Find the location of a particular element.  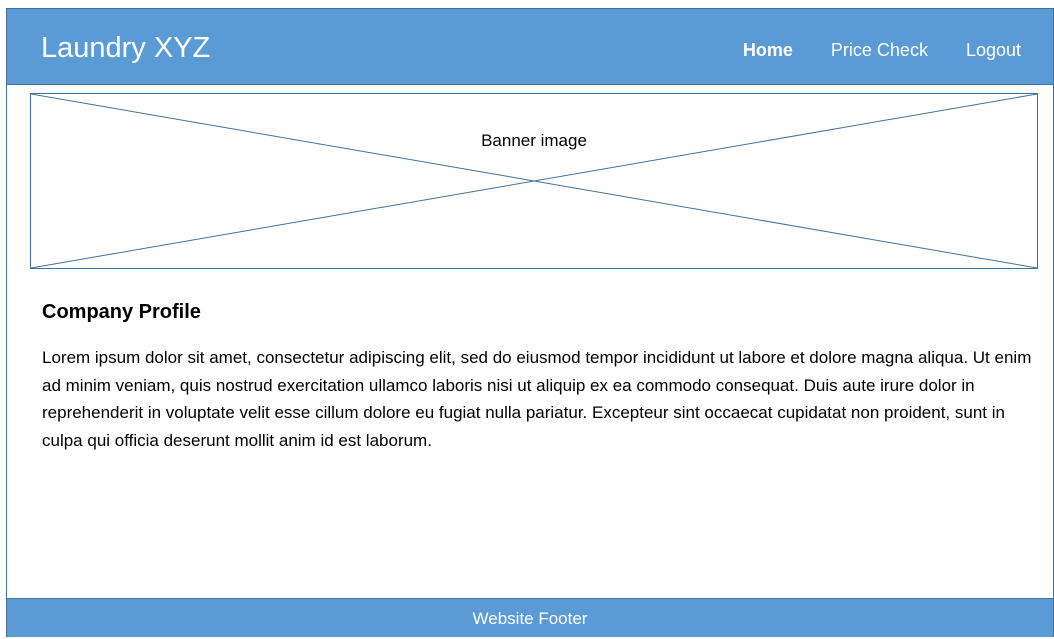

main-nav: Home Price Check Logout is located at coordinates (882, 50).